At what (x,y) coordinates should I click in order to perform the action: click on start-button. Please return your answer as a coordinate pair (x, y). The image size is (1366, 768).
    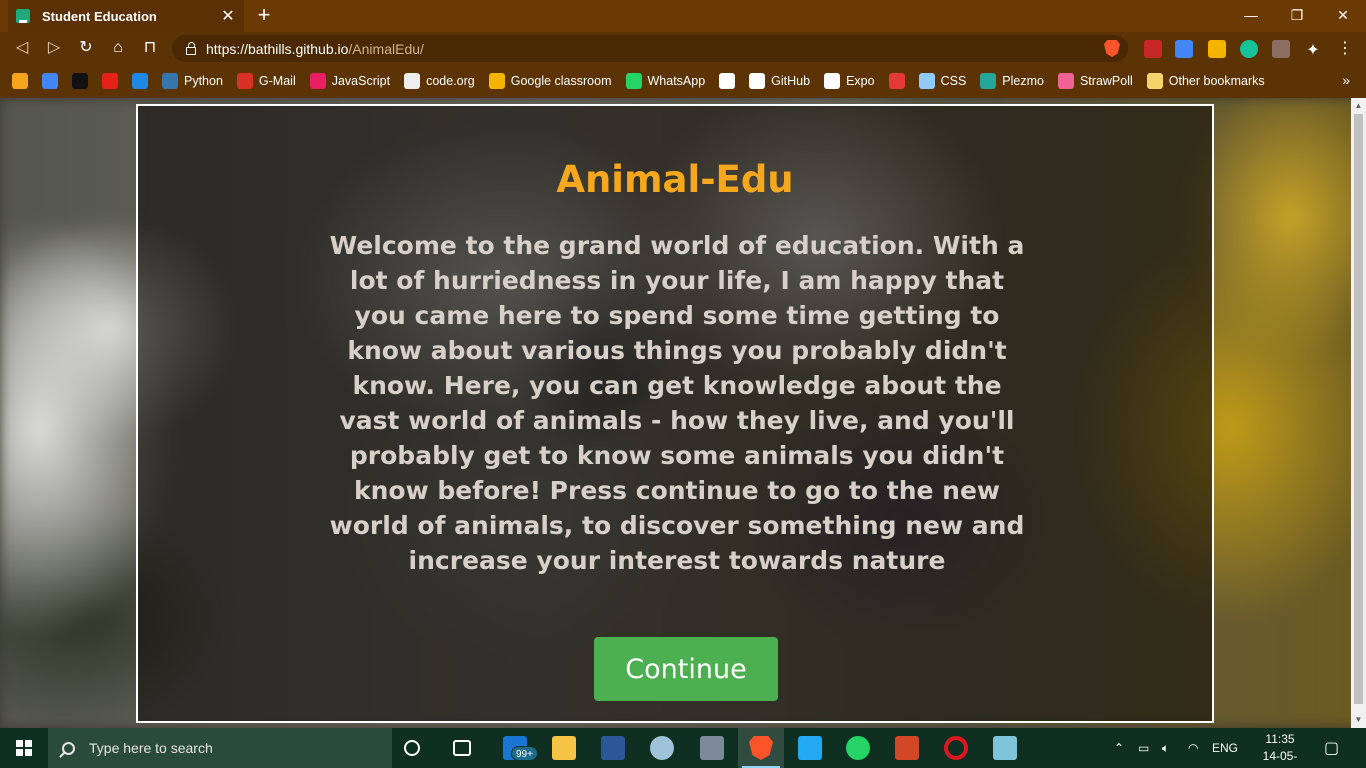
    Looking at the image, I should click on (24, 748).